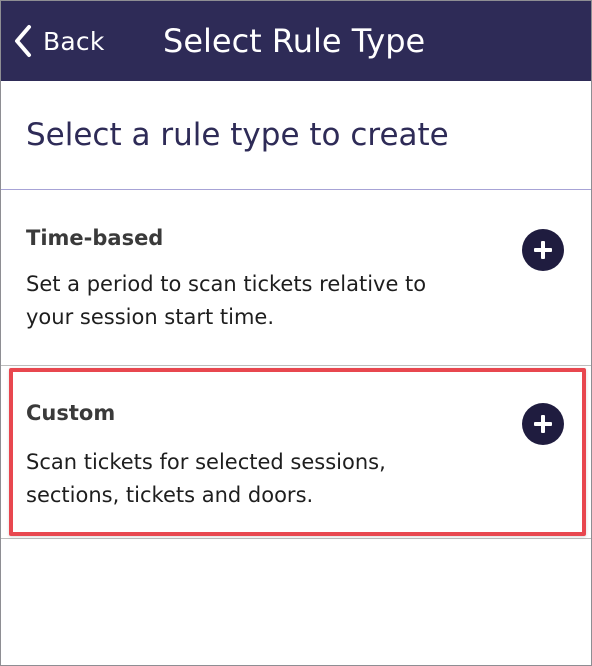  What do you see at coordinates (296, 538) in the screenshot?
I see `divider` at bounding box center [296, 538].